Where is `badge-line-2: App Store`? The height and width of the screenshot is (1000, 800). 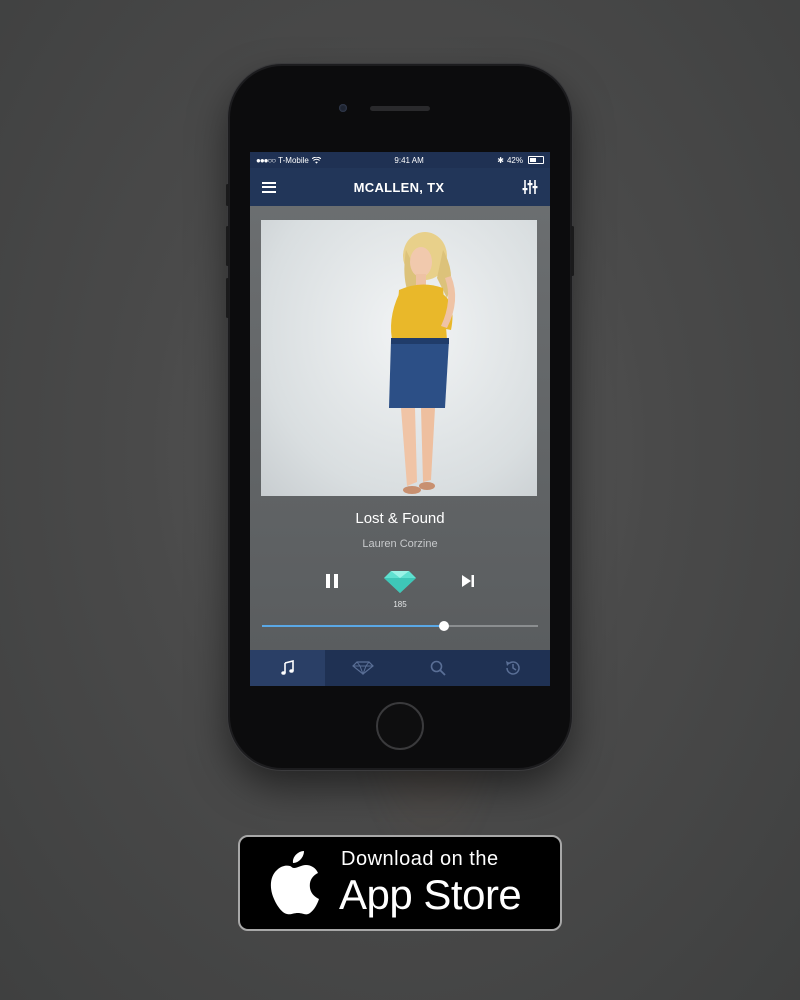 badge-line-2: App Store is located at coordinates (430, 894).